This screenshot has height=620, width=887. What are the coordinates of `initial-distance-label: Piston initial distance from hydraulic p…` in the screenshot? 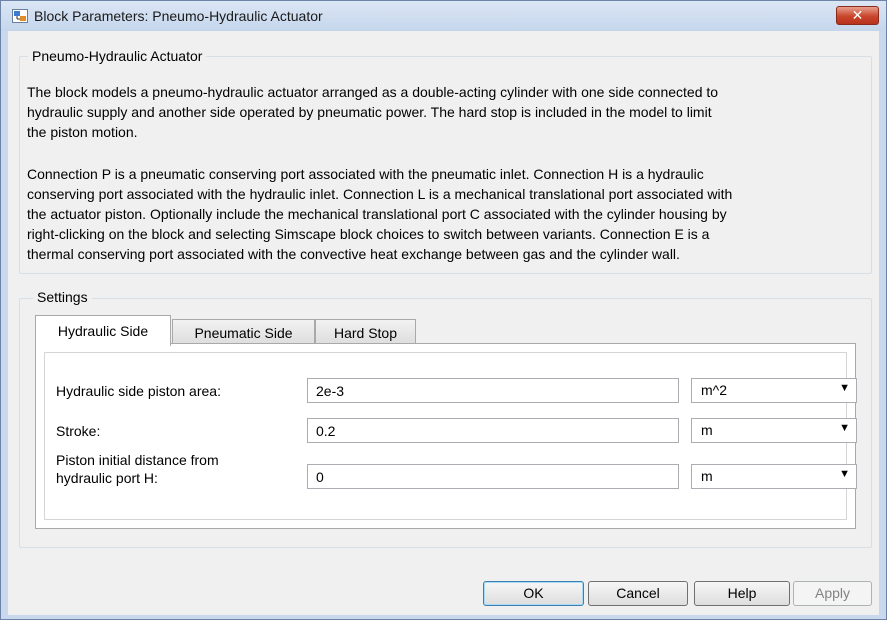 It's located at (137, 469).